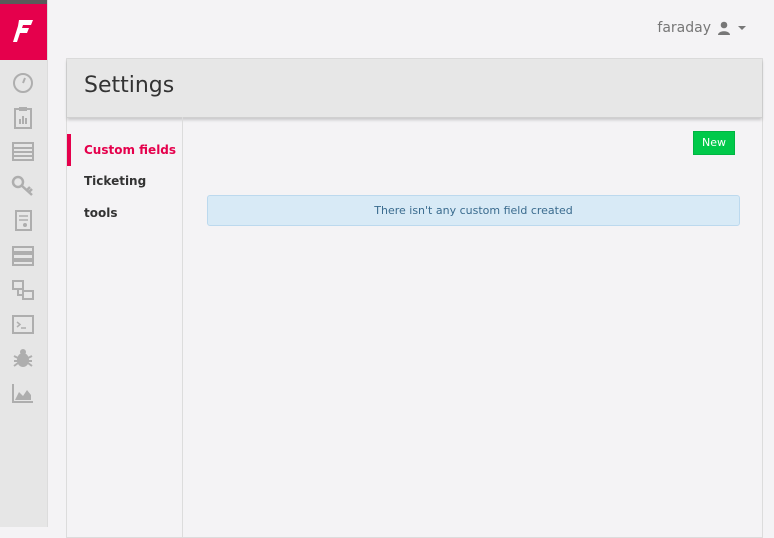 The width and height of the screenshot is (774, 538). I want to click on page-title: Settings, so click(129, 85).